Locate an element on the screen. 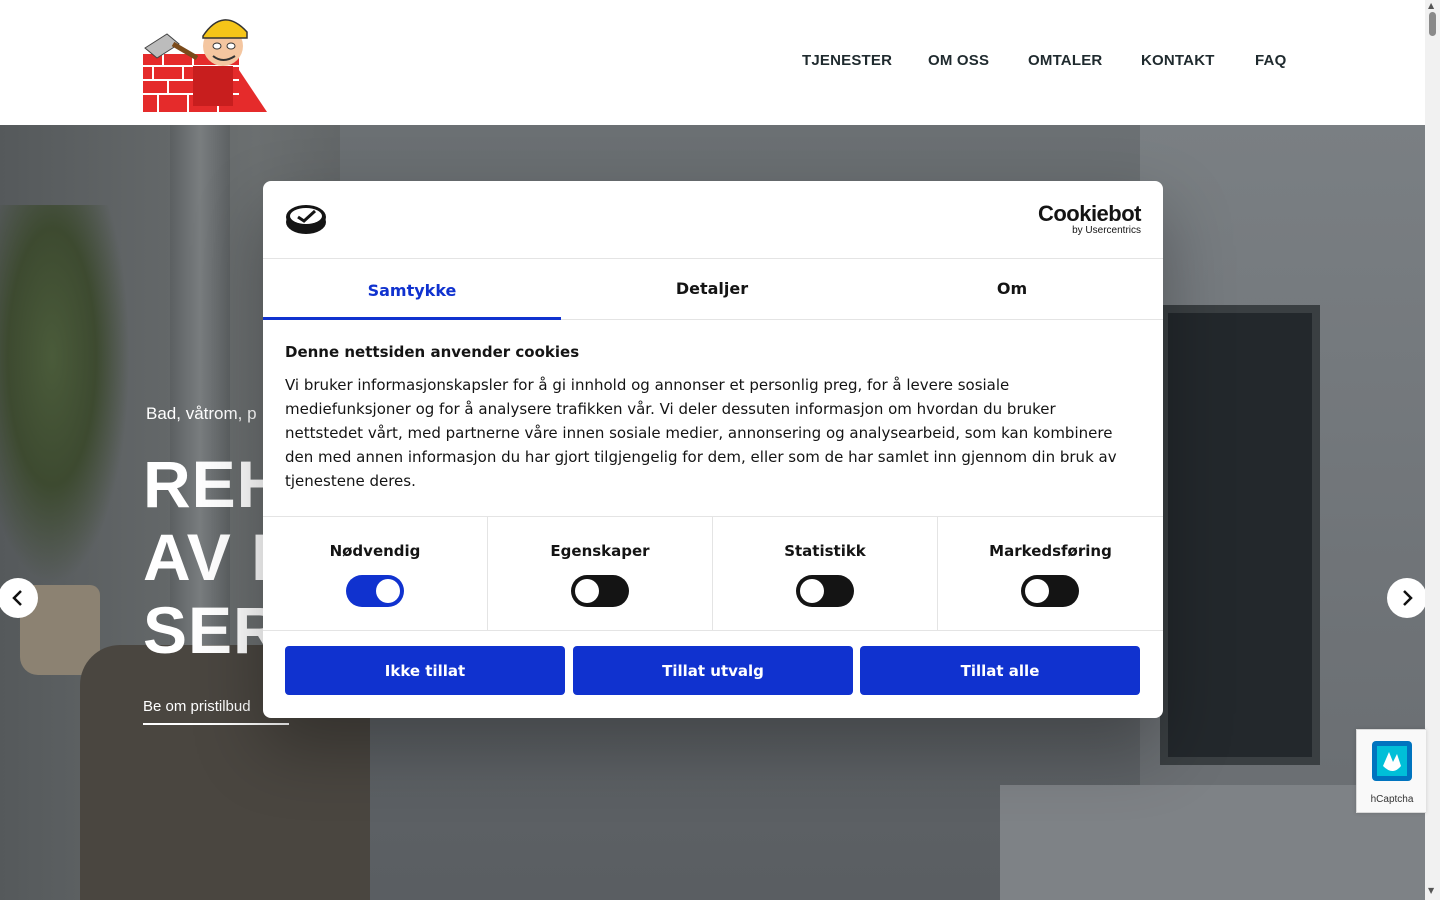 The image size is (1440, 900). main-nav: TJENESTER OM OSS OMTALER KONTAKT FAQ is located at coordinates (712, 62).